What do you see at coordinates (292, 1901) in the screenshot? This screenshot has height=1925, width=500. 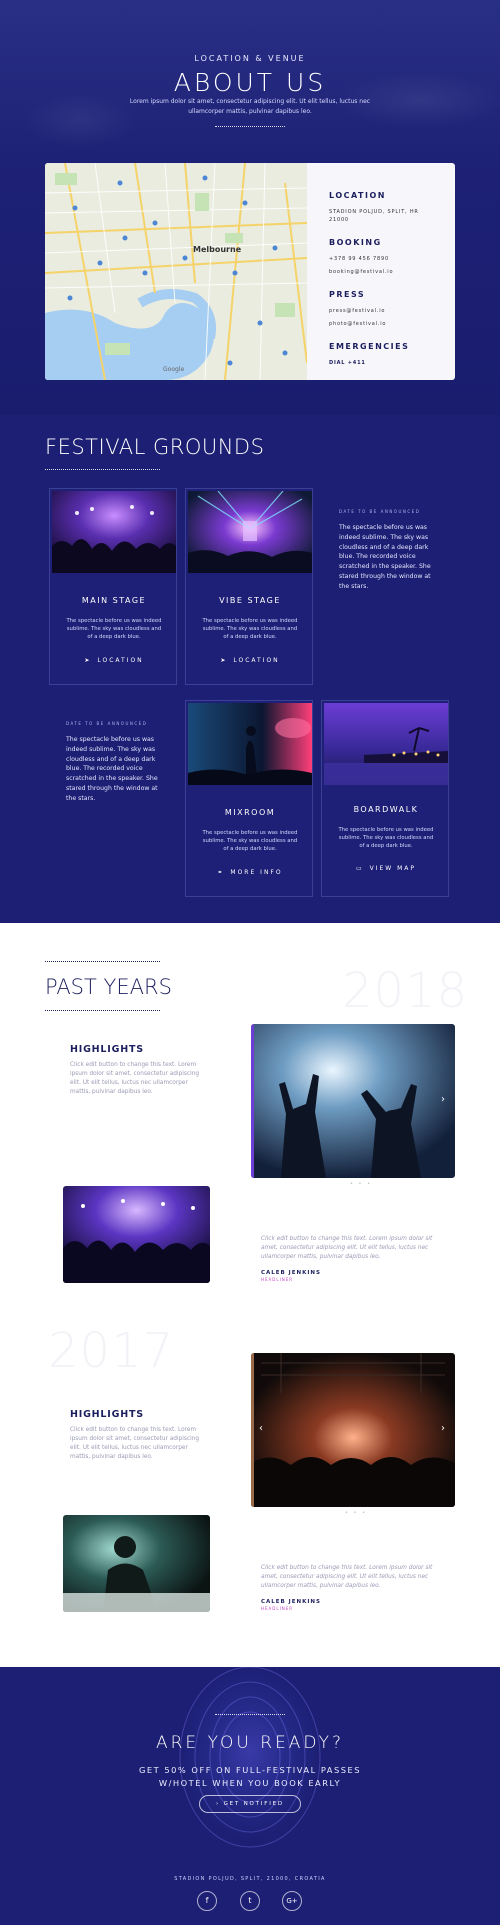 I see `google-plus-icon: G+` at bounding box center [292, 1901].